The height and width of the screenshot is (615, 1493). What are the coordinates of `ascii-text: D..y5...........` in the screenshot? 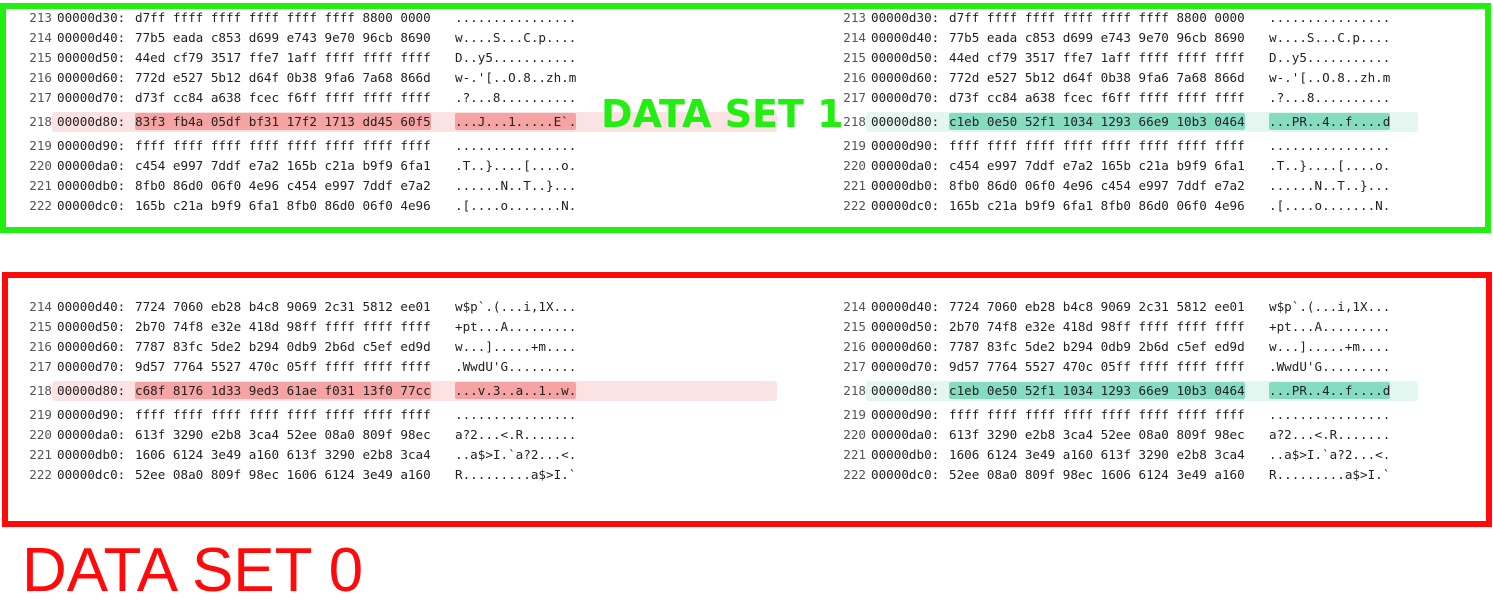 It's located at (516, 57).